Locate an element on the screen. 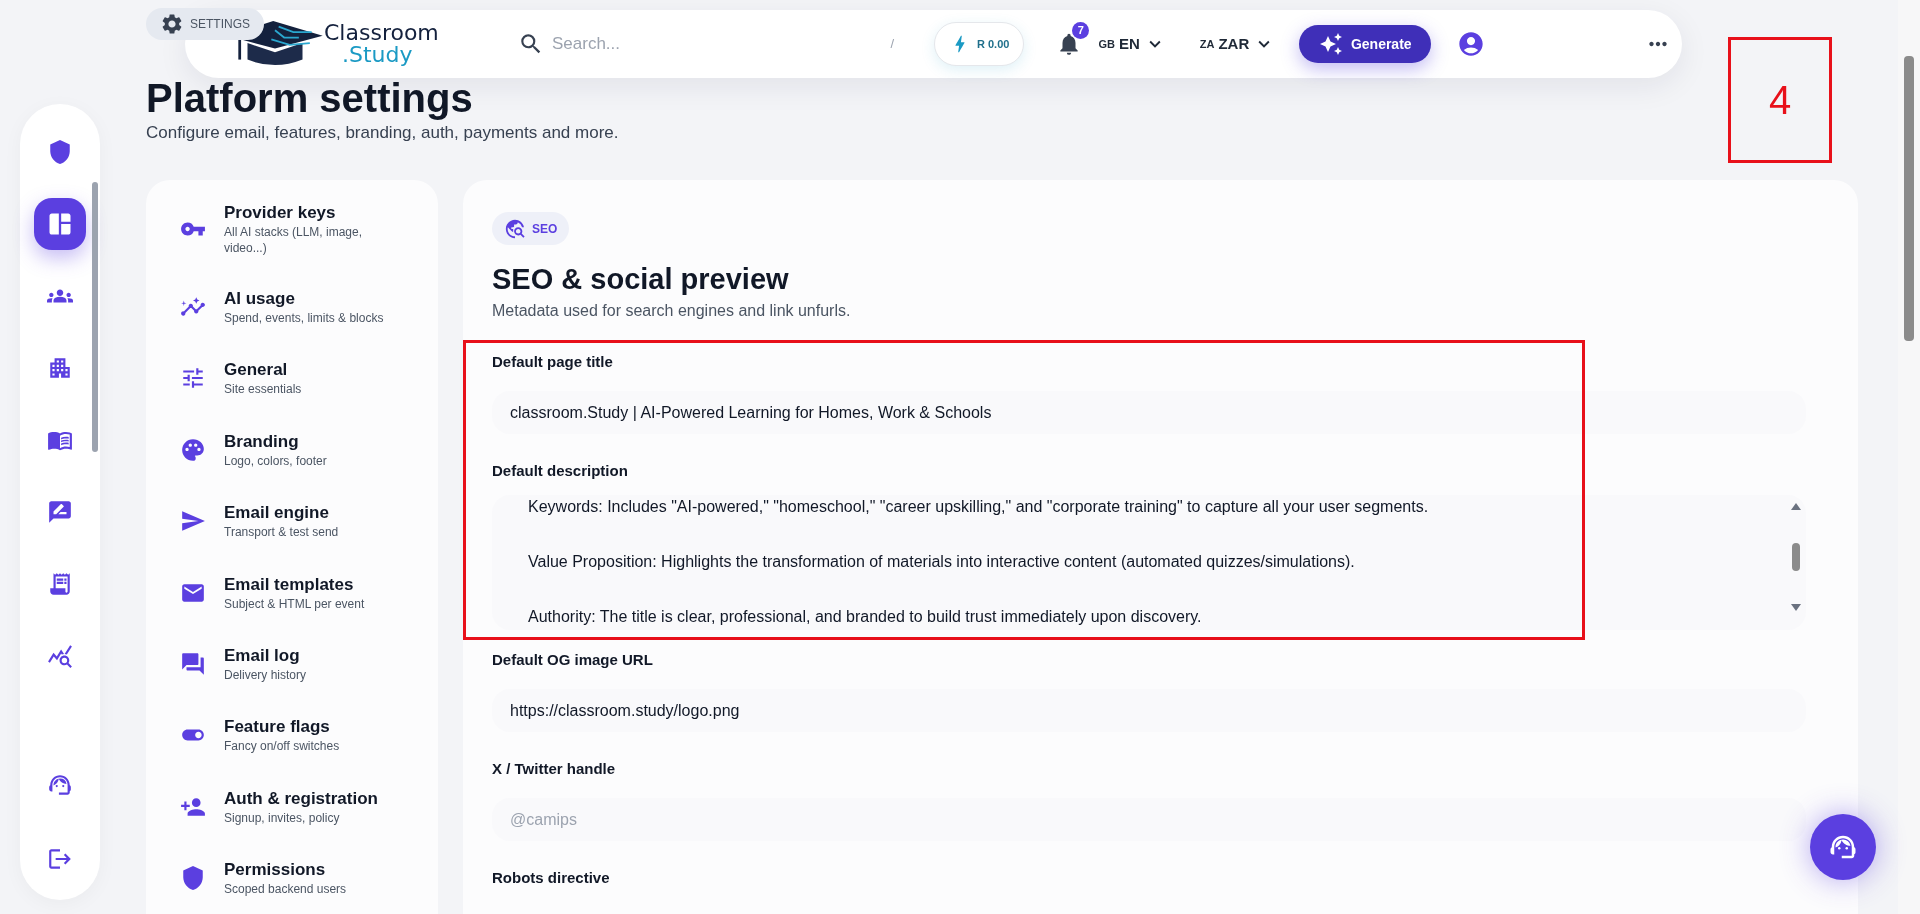 The image size is (1920, 914). notification-count: 7 is located at coordinates (1081, 30).